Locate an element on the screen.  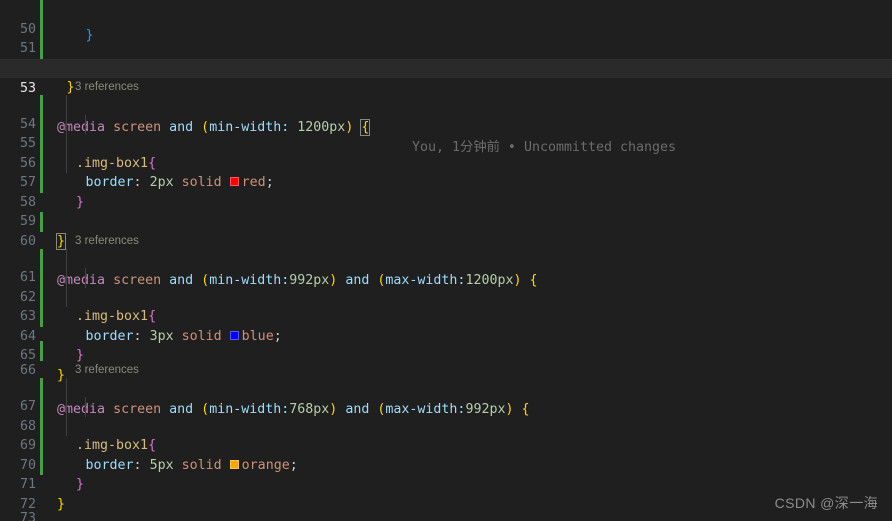
editor-line-59: 59 is located at coordinates (446, 211).